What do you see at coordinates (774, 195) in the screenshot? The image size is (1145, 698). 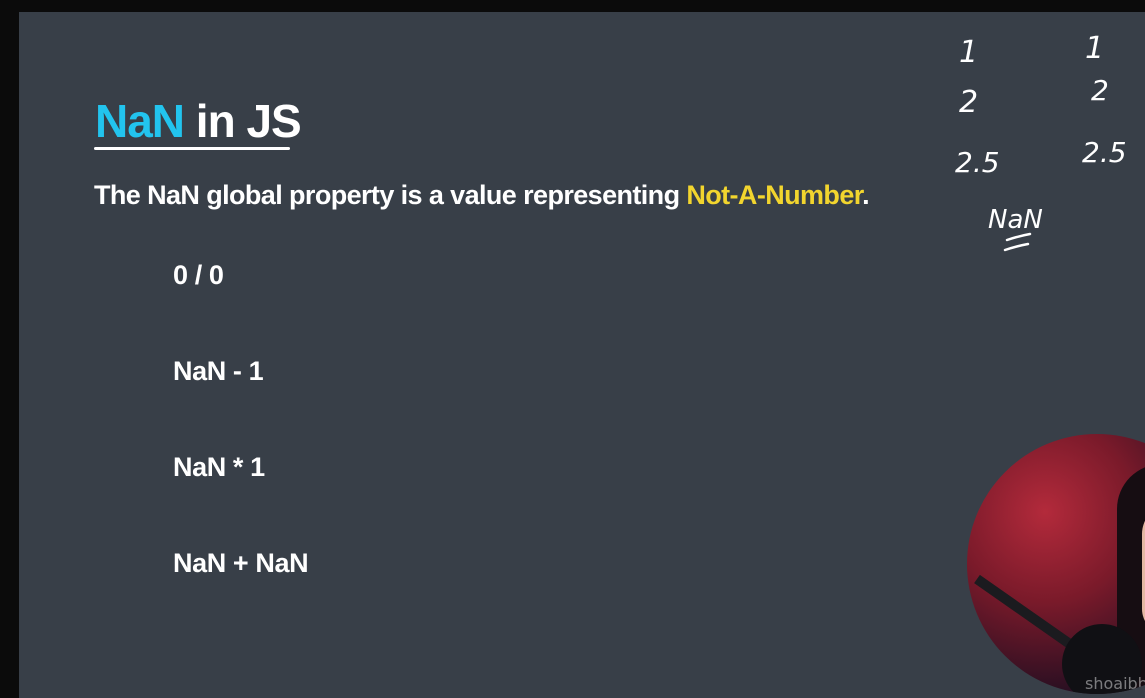 I see `definition-highlight: Not-A-Number` at bounding box center [774, 195].